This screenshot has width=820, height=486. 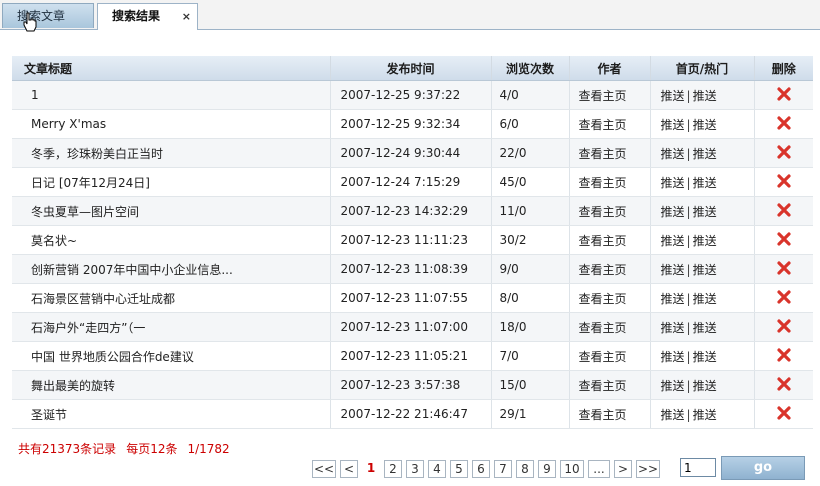 I want to click on article-title-link: Merry X'mas, so click(x=171, y=124).